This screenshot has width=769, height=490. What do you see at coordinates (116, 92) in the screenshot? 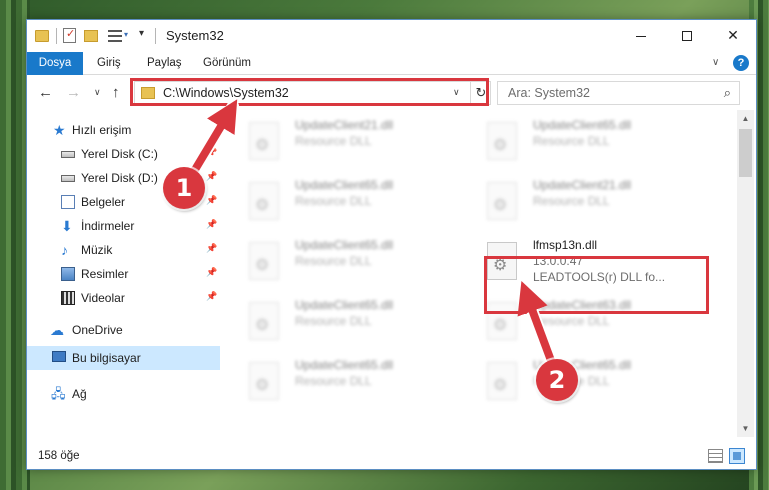
I see `up-button: ↑` at bounding box center [116, 92].